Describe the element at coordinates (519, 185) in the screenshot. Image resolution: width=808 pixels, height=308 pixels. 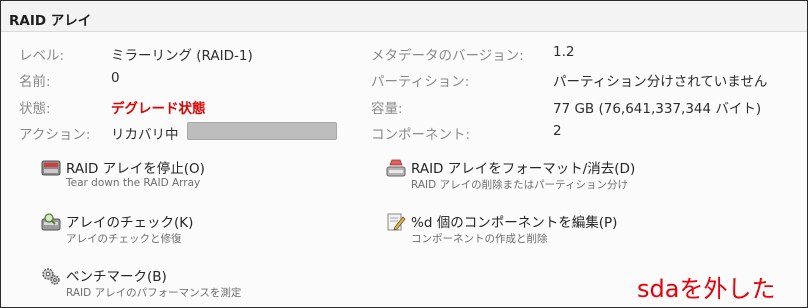
I see `format-raid-desc: RAID アレイの削除またはパーティション分け` at that location.